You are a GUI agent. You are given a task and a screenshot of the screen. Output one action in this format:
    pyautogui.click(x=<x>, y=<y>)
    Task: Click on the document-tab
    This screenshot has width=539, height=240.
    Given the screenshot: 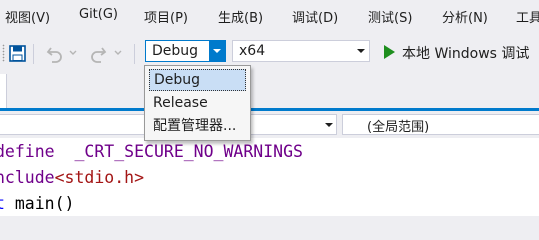 What is the action you would take?
    pyautogui.click(x=3, y=91)
    